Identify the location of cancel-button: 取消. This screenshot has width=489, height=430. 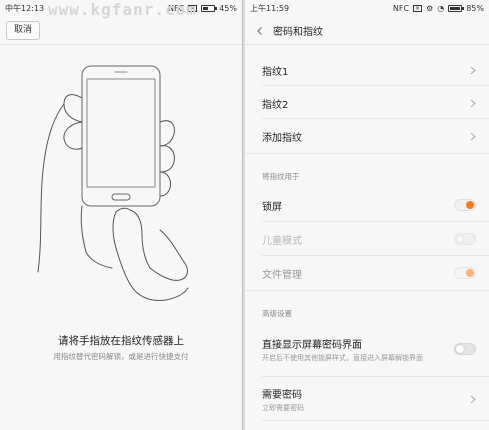
(23, 30).